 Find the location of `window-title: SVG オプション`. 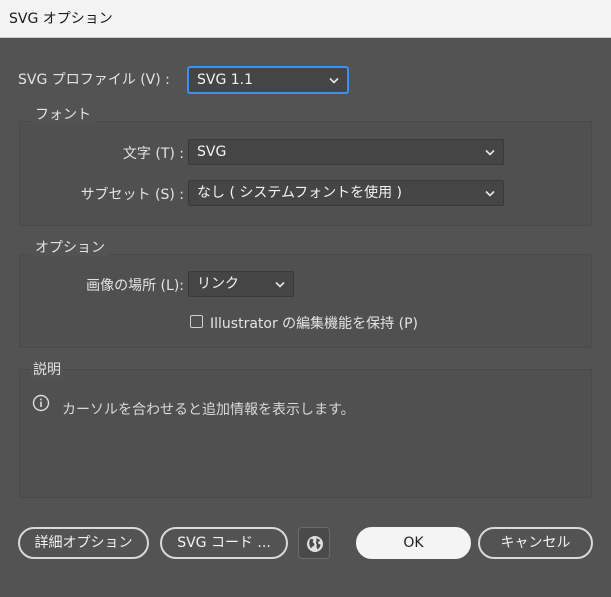

window-title: SVG オプション is located at coordinates (305, 19).